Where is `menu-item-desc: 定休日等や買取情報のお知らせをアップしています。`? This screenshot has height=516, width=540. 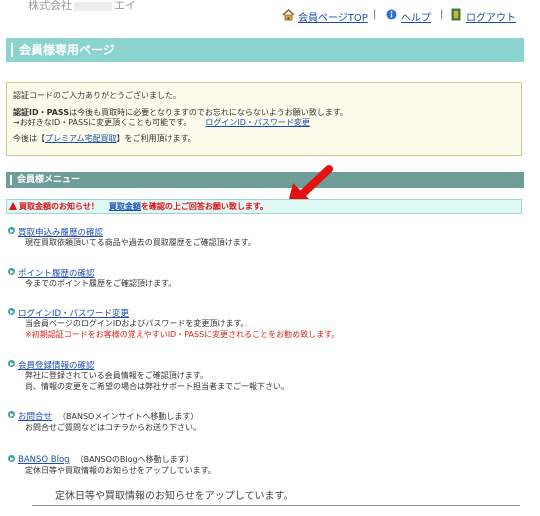 menu-item-desc: 定休日等や買取情報のお知らせをアップしています。 is located at coordinates (120, 470).